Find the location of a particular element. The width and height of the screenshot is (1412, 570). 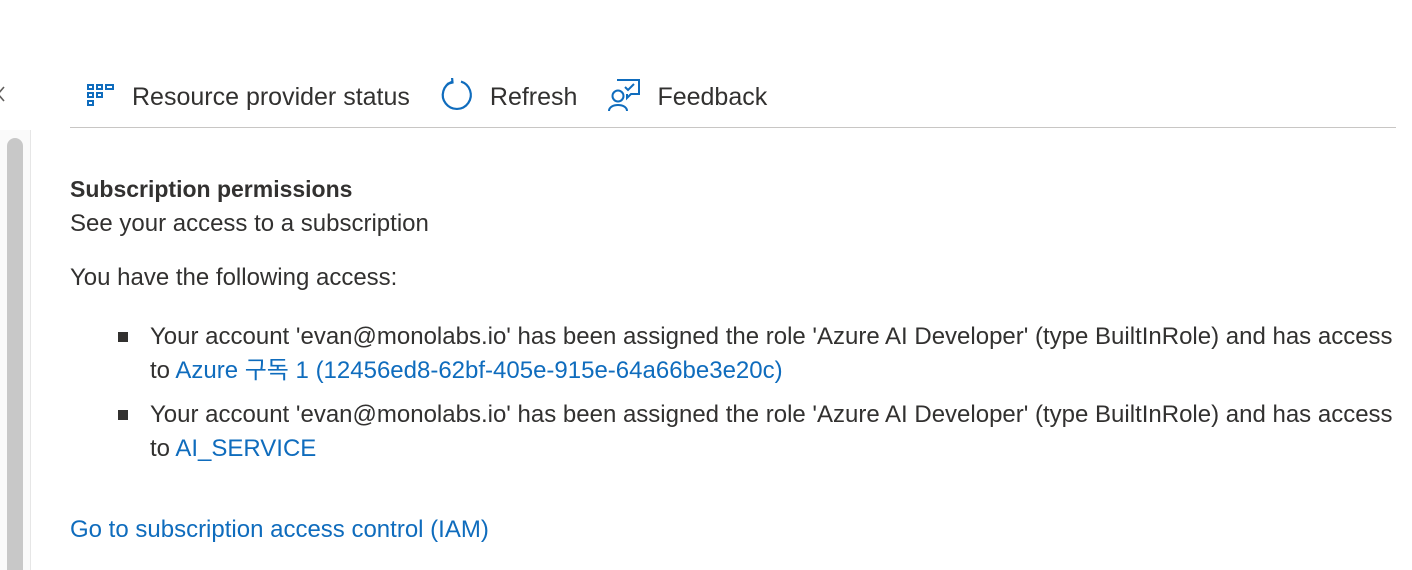

resource-provider-status-label: Resource provider status is located at coordinates (271, 97).